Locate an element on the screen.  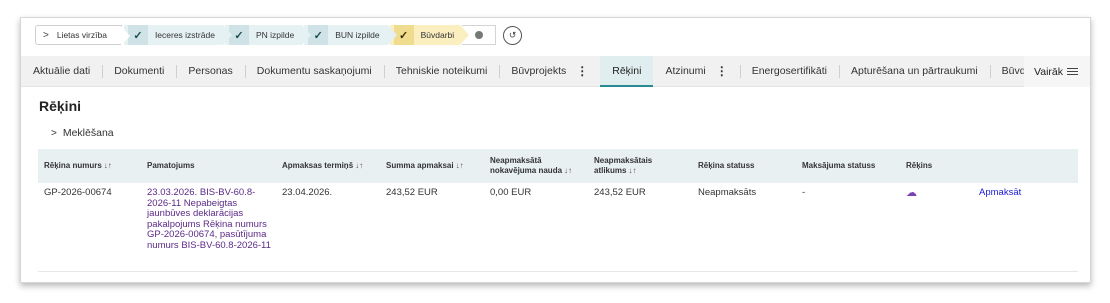
pay-link: Apmaksāt is located at coordinates (1025, 193).